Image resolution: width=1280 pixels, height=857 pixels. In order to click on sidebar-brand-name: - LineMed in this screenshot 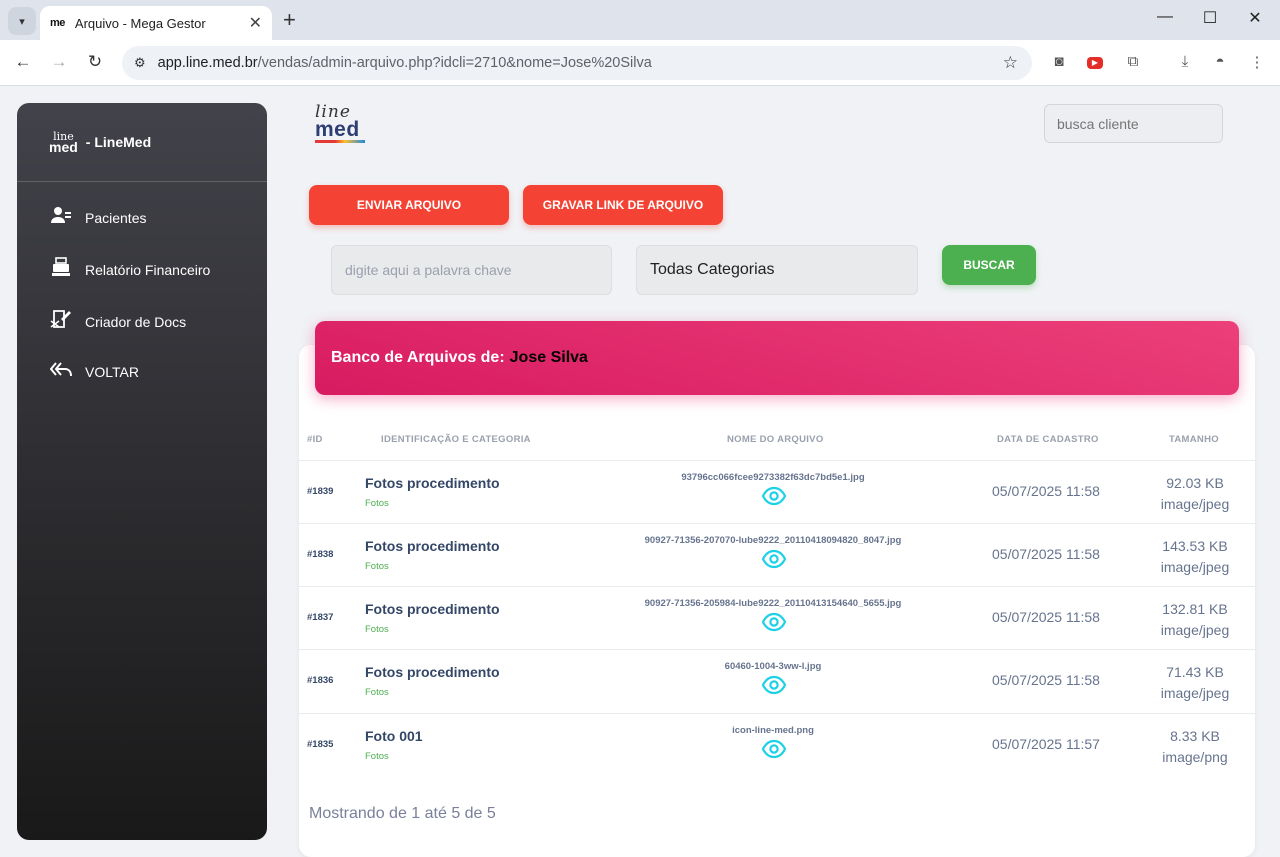, I will do `click(118, 142)`.